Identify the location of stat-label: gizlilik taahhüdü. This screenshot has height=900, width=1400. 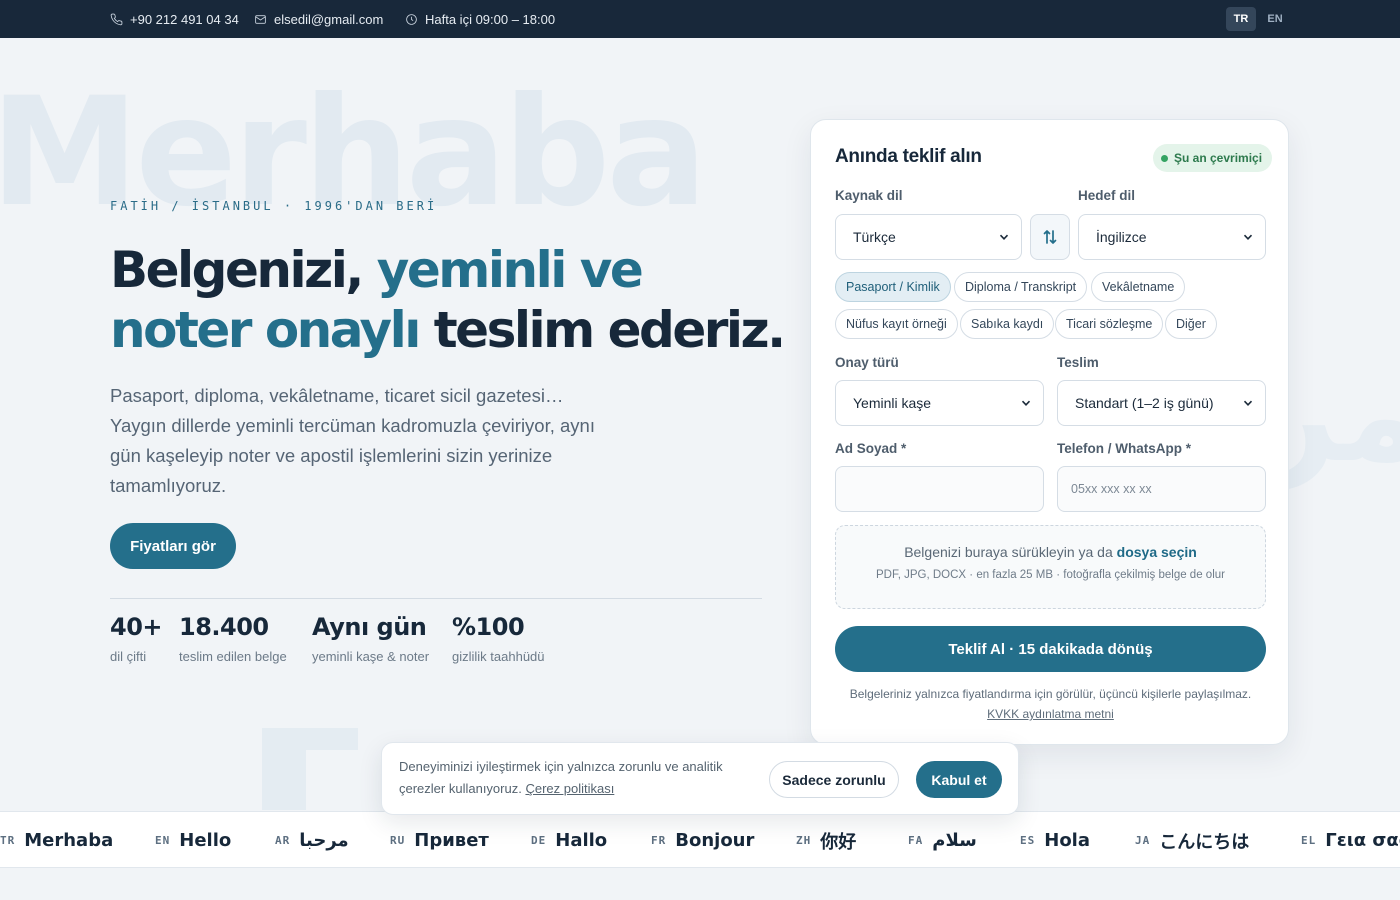
(498, 656).